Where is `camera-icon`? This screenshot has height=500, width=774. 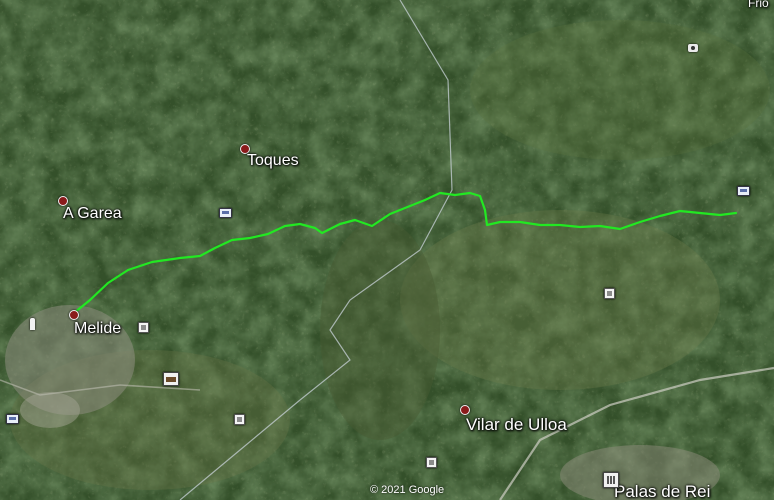 camera-icon is located at coordinates (693, 48).